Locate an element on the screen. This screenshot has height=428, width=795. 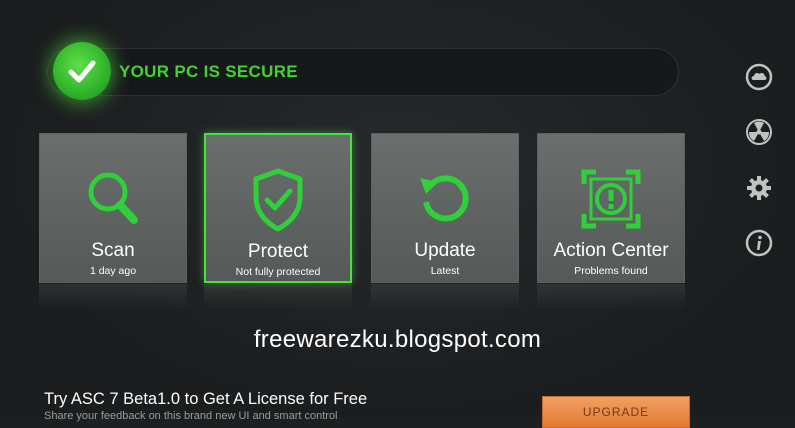
shield-check-icon is located at coordinates (278, 200).